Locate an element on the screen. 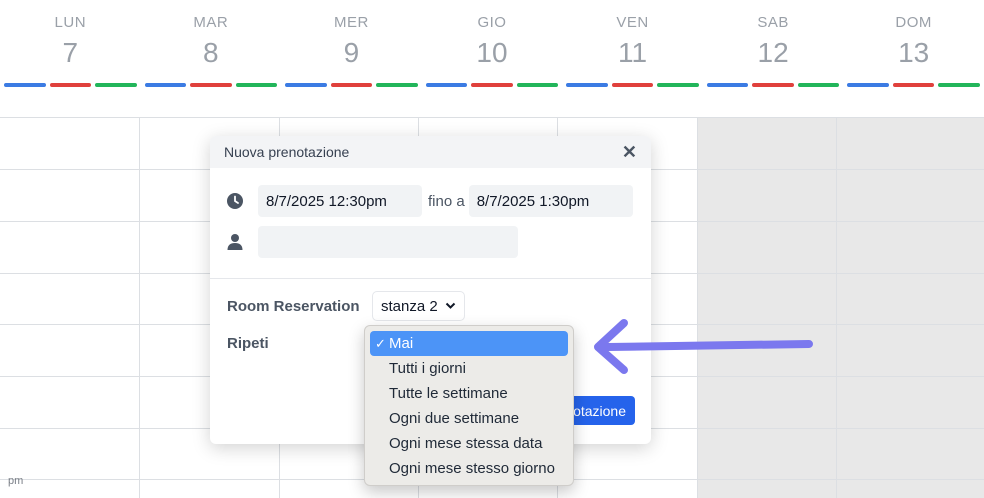 Image resolution: width=984 pixels, height=498 pixels. modal-title: Nuova prenotazione is located at coordinates (287, 152).